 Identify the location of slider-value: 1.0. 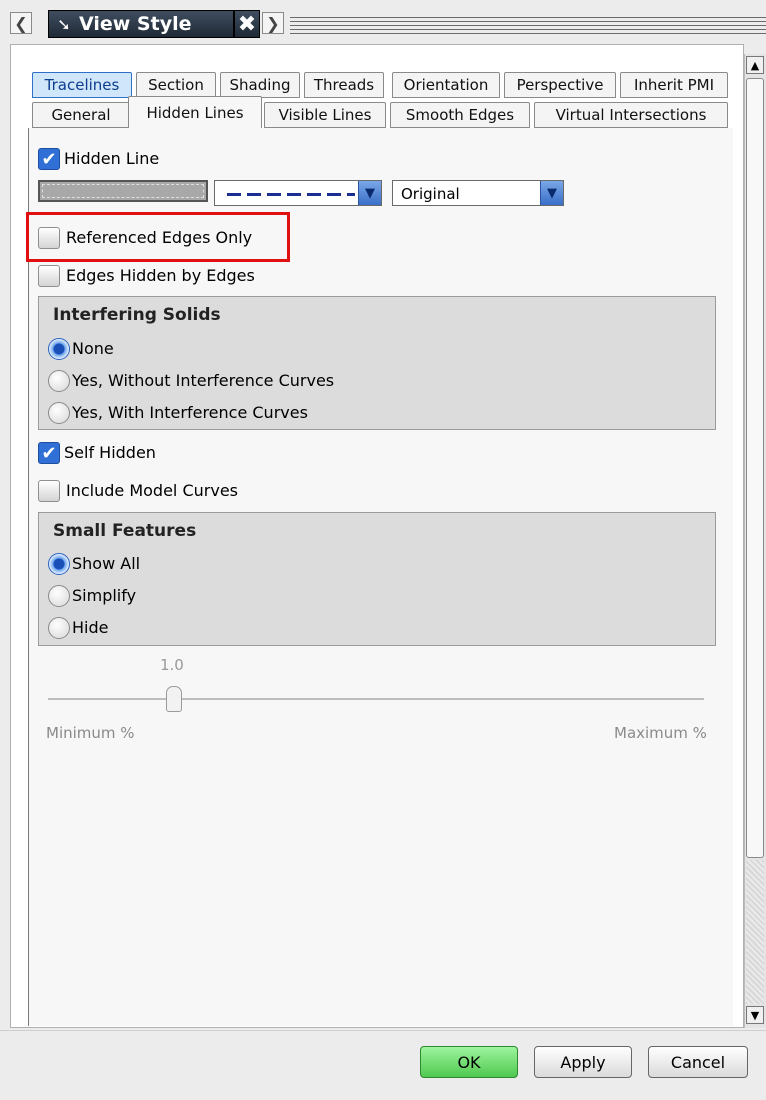
(172, 665).